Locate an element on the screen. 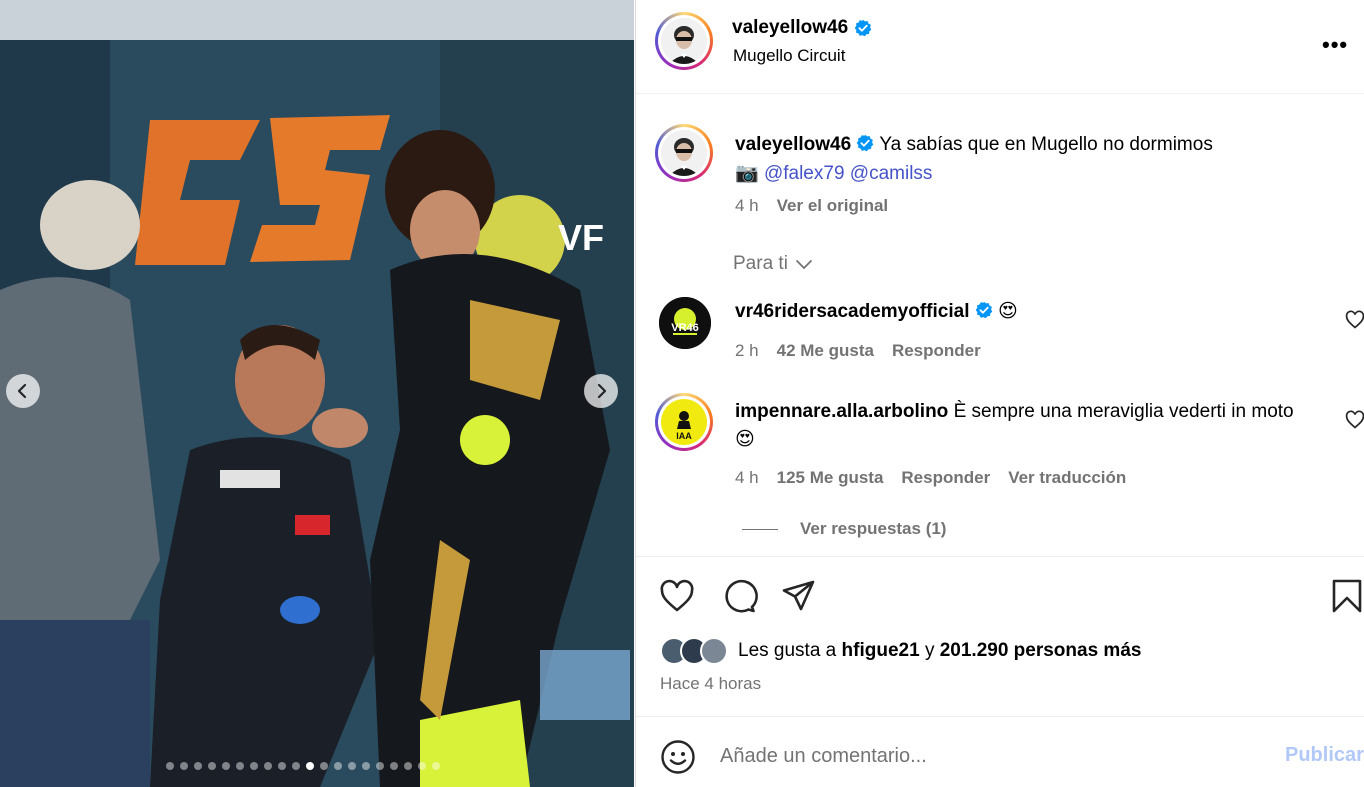  liker-username: hfigue21 is located at coordinates (881, 650).